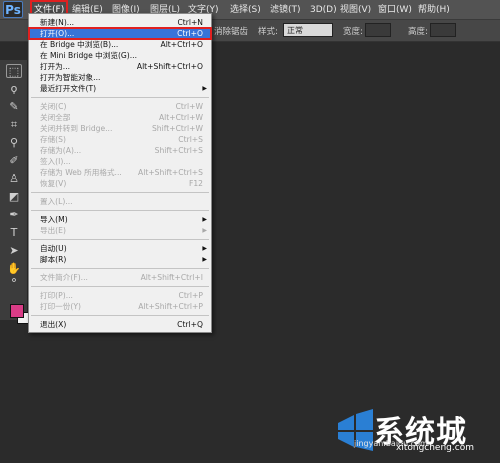 This screenshot has height=463, width=500. I want to click on zoom-tool-icon: ⚬, so click(14, 281).